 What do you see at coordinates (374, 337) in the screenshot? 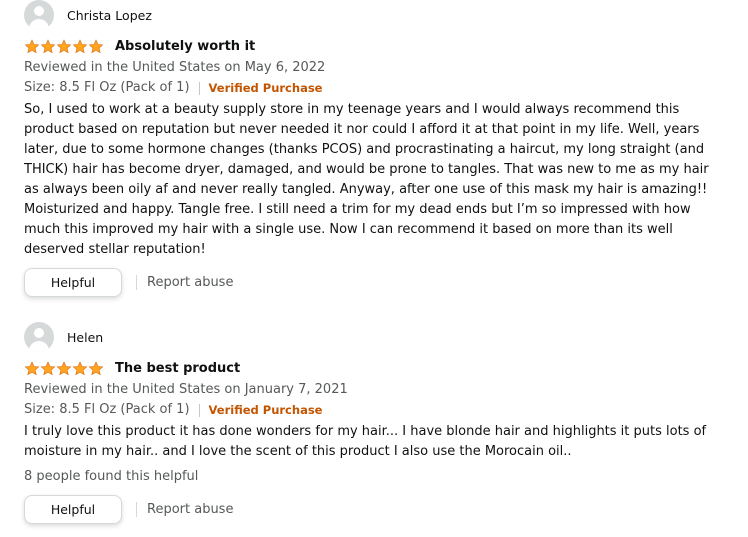
I see `reviewer-profile: Helen` at bounding box center [374, 337].